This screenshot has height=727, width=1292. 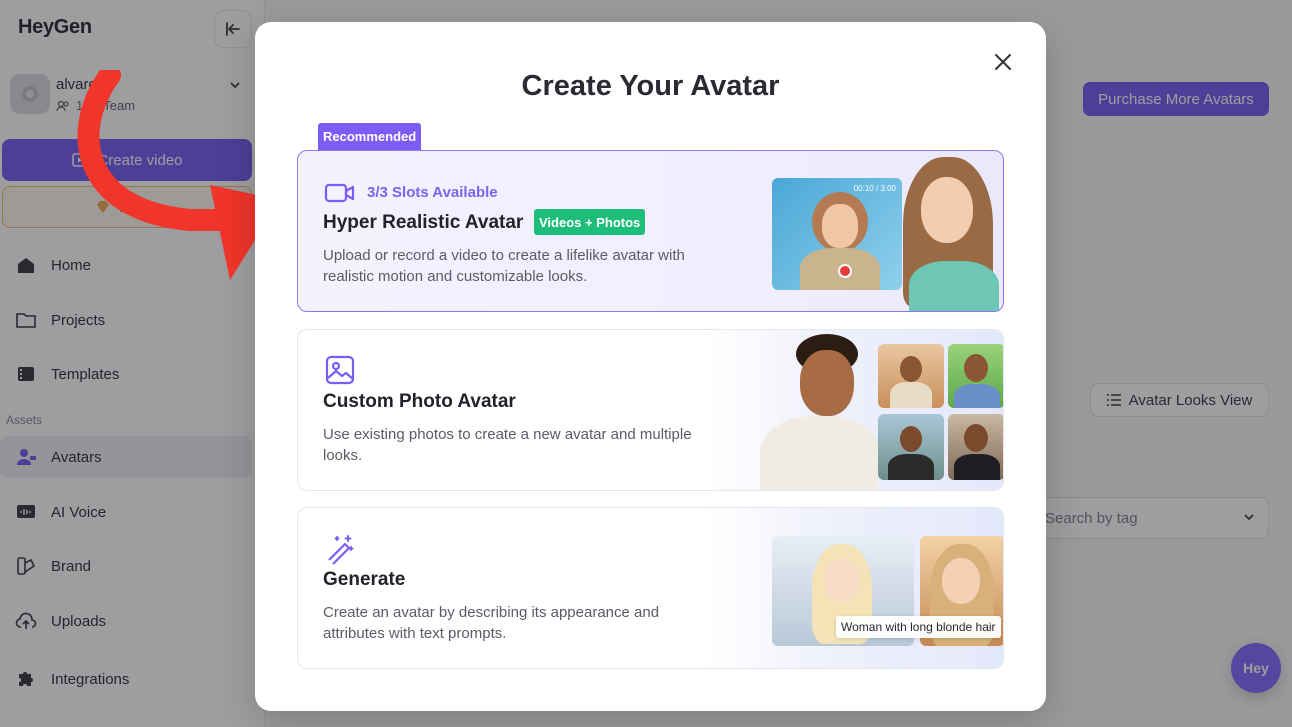 What do you see at coordinates (370, 136) in the screenshot?
I see `recommended-badge: Recommended` at bounding box center [370, 136].